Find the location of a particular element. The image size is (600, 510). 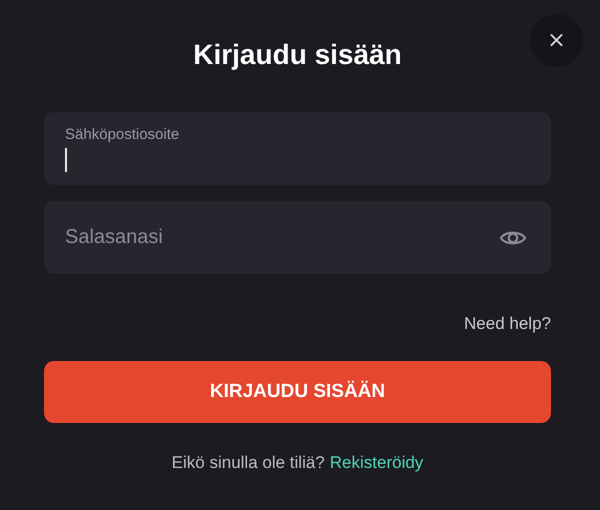

dialog-title: Kirjaudu sisään is located at coordinates (297, 55).